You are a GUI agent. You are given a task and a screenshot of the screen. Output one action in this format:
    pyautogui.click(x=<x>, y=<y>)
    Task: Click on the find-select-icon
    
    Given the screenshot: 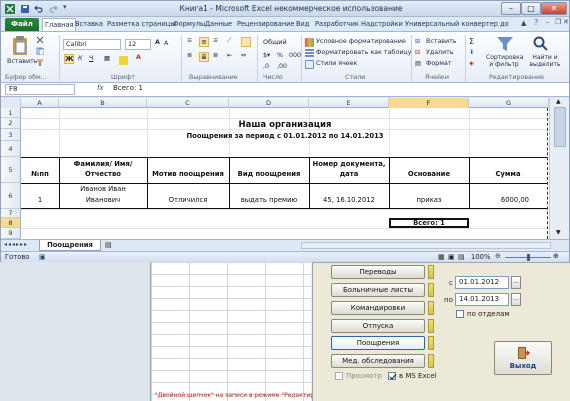 What is the action you would take?
    pyautogui.click(x=541, y=44)
    